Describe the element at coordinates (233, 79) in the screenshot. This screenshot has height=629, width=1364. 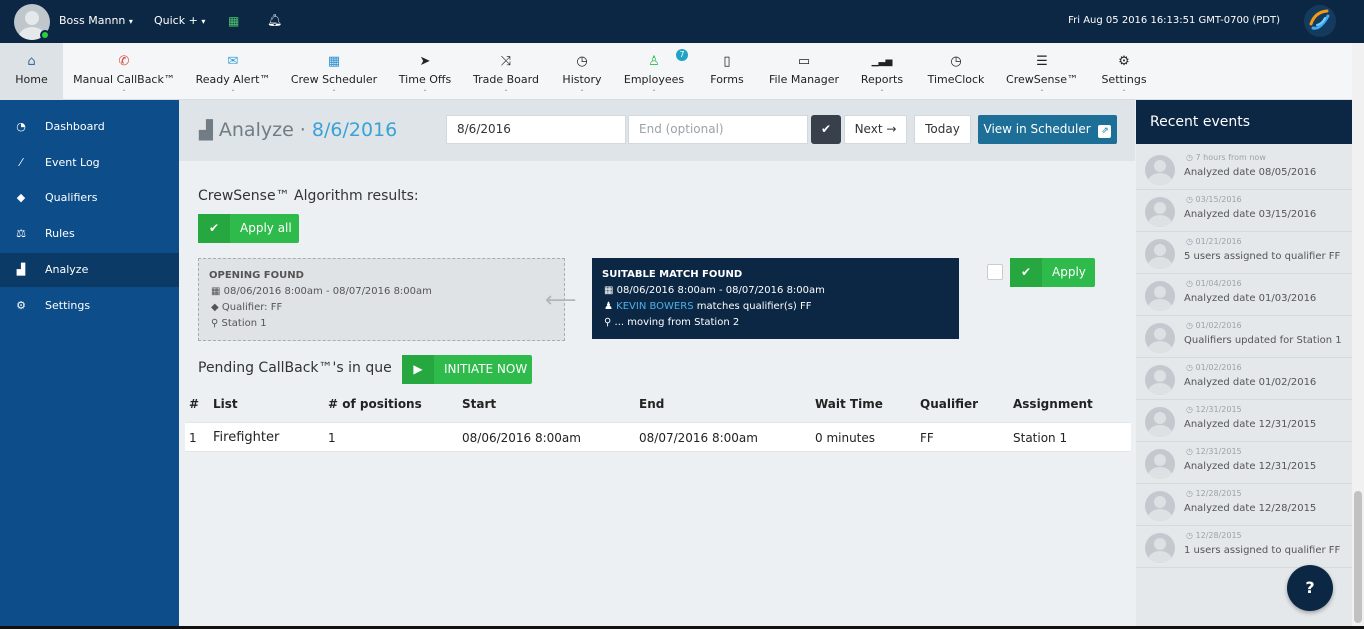
I see `nav-label: Ready Alert™` at that location.